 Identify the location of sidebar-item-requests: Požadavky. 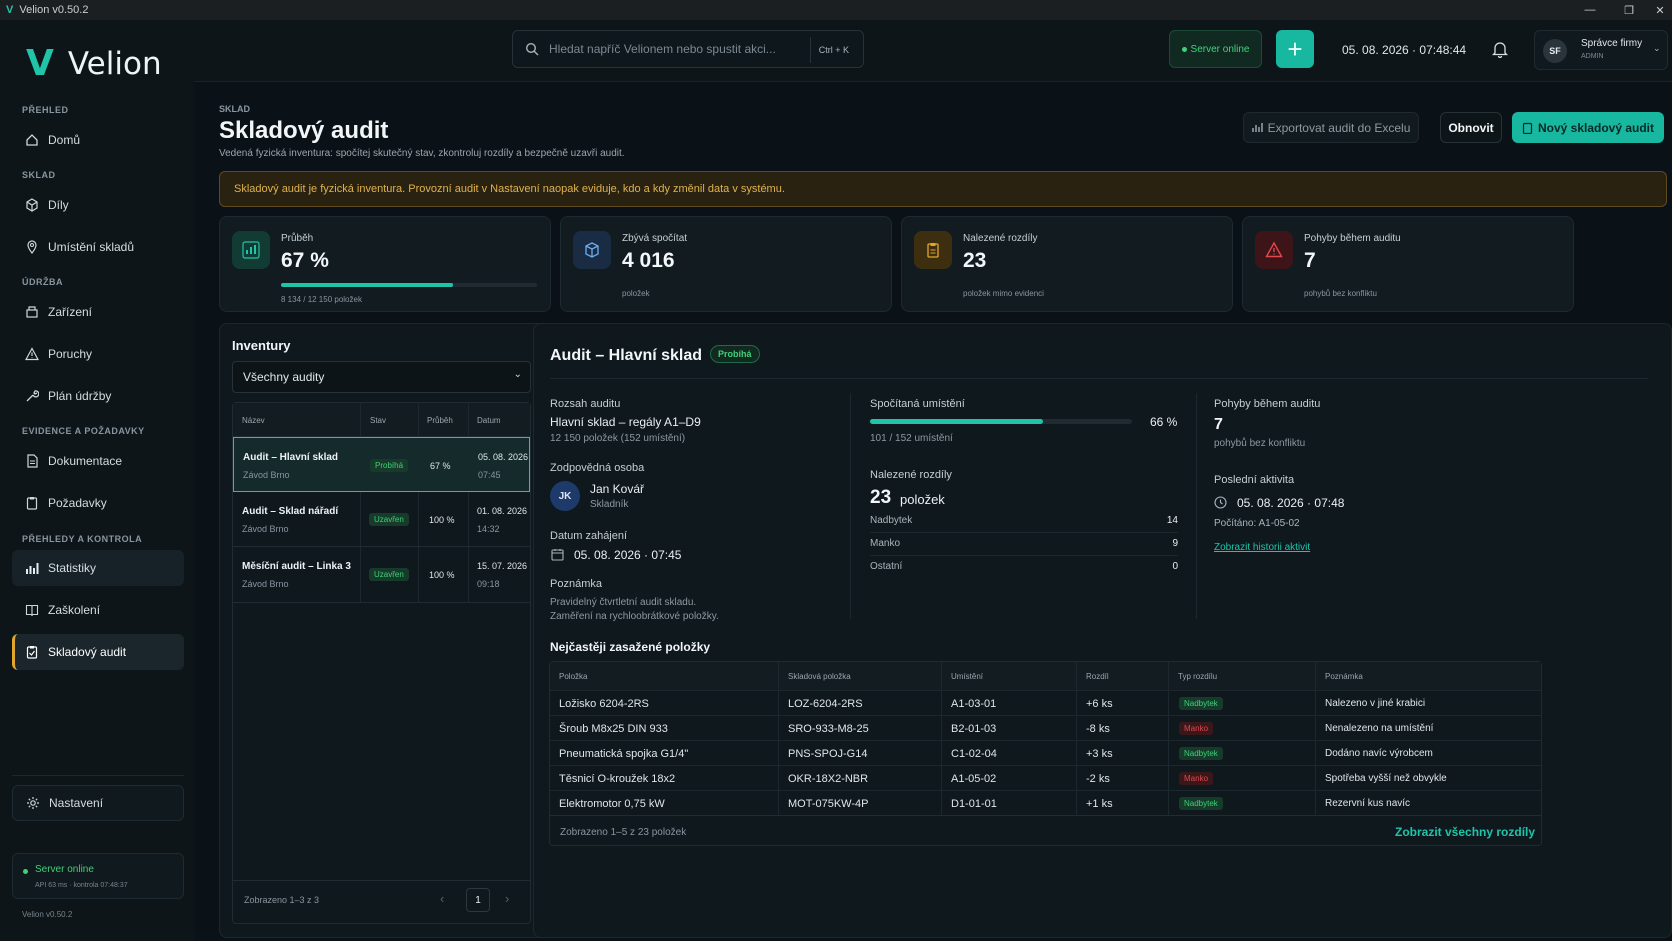
(98, 503).